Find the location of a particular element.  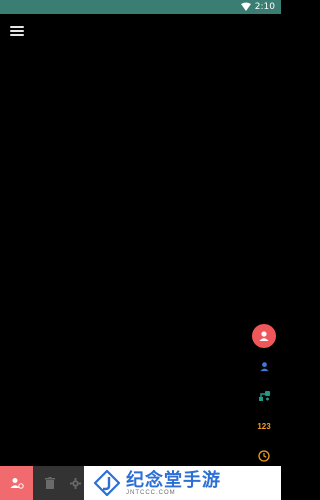

branch-icon is located at coordinates (264, 395).